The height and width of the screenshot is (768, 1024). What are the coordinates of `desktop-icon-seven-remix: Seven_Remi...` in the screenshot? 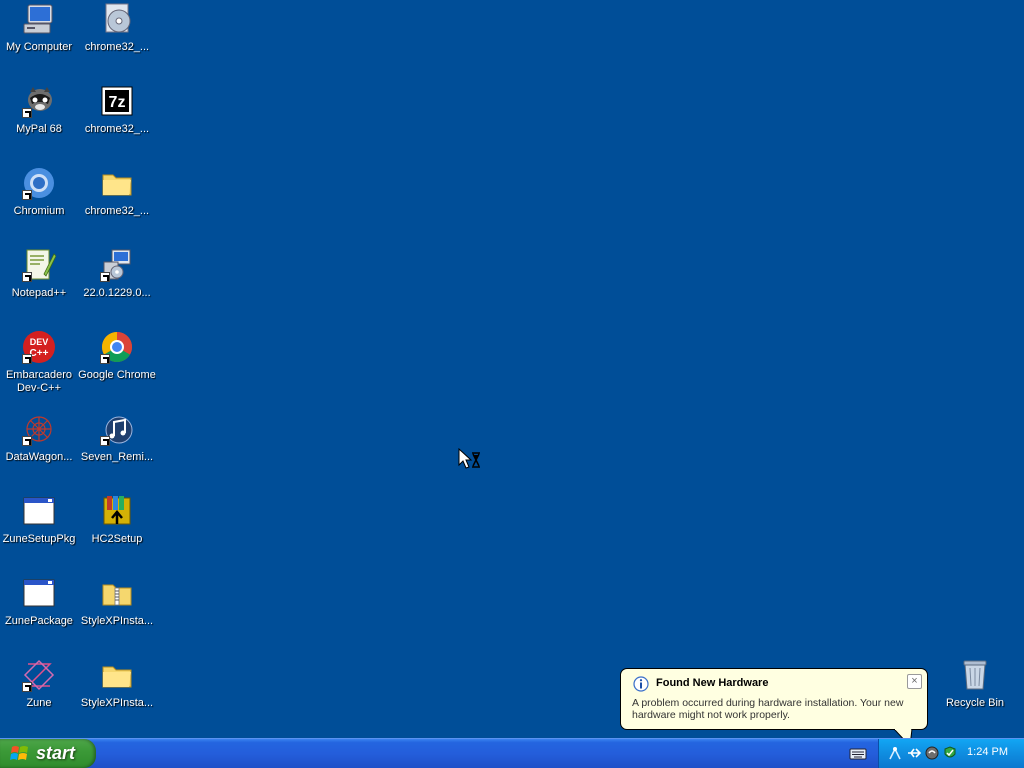 It's located at (117, 450).